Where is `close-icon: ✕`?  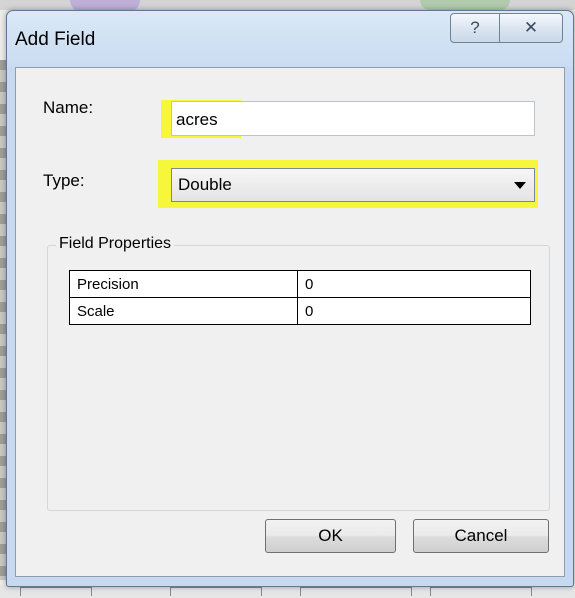
close-icon: ✕ is located at coordinates (531, 27).